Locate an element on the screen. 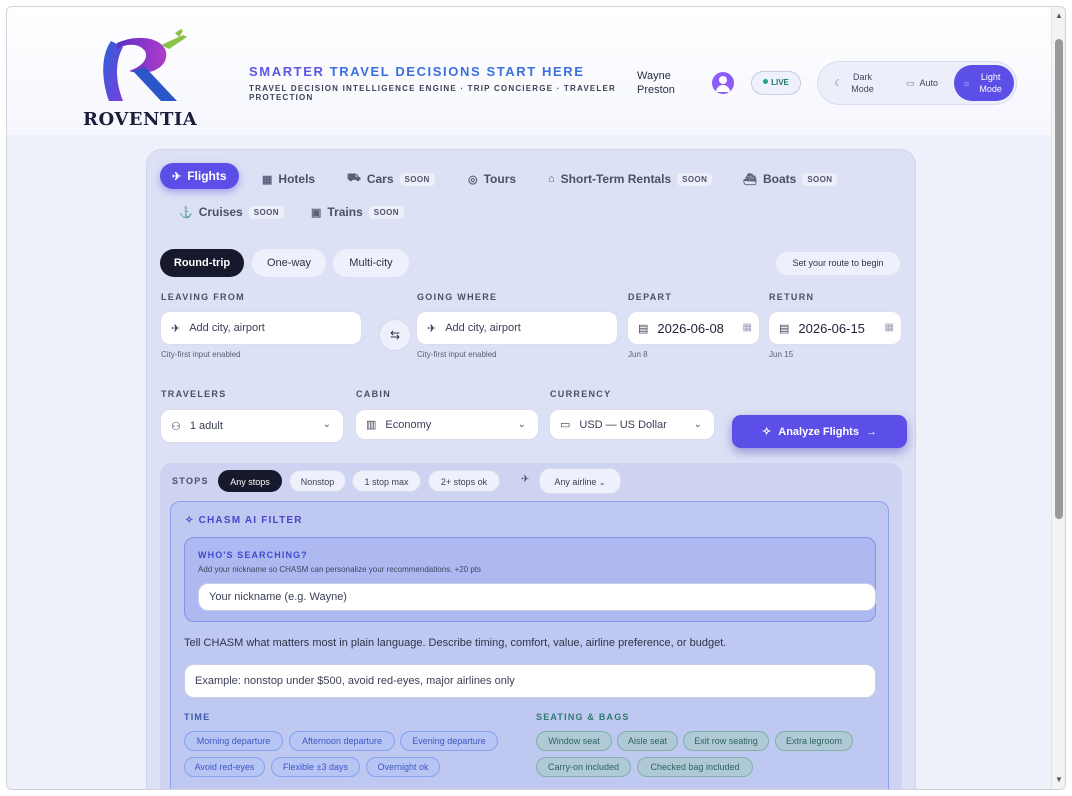 This screenshot has height=796, width=1072. cabin-select: ▥ Economy ⌄ is located at coordinates (447, 424).